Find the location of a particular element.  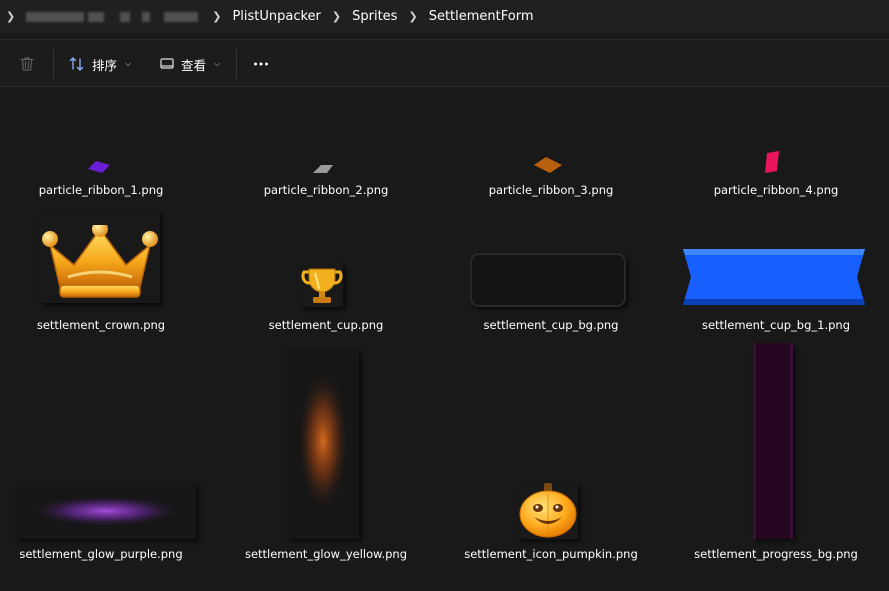

file-item: settlement_glow_yellow.png is located at coordinates (326, 461).